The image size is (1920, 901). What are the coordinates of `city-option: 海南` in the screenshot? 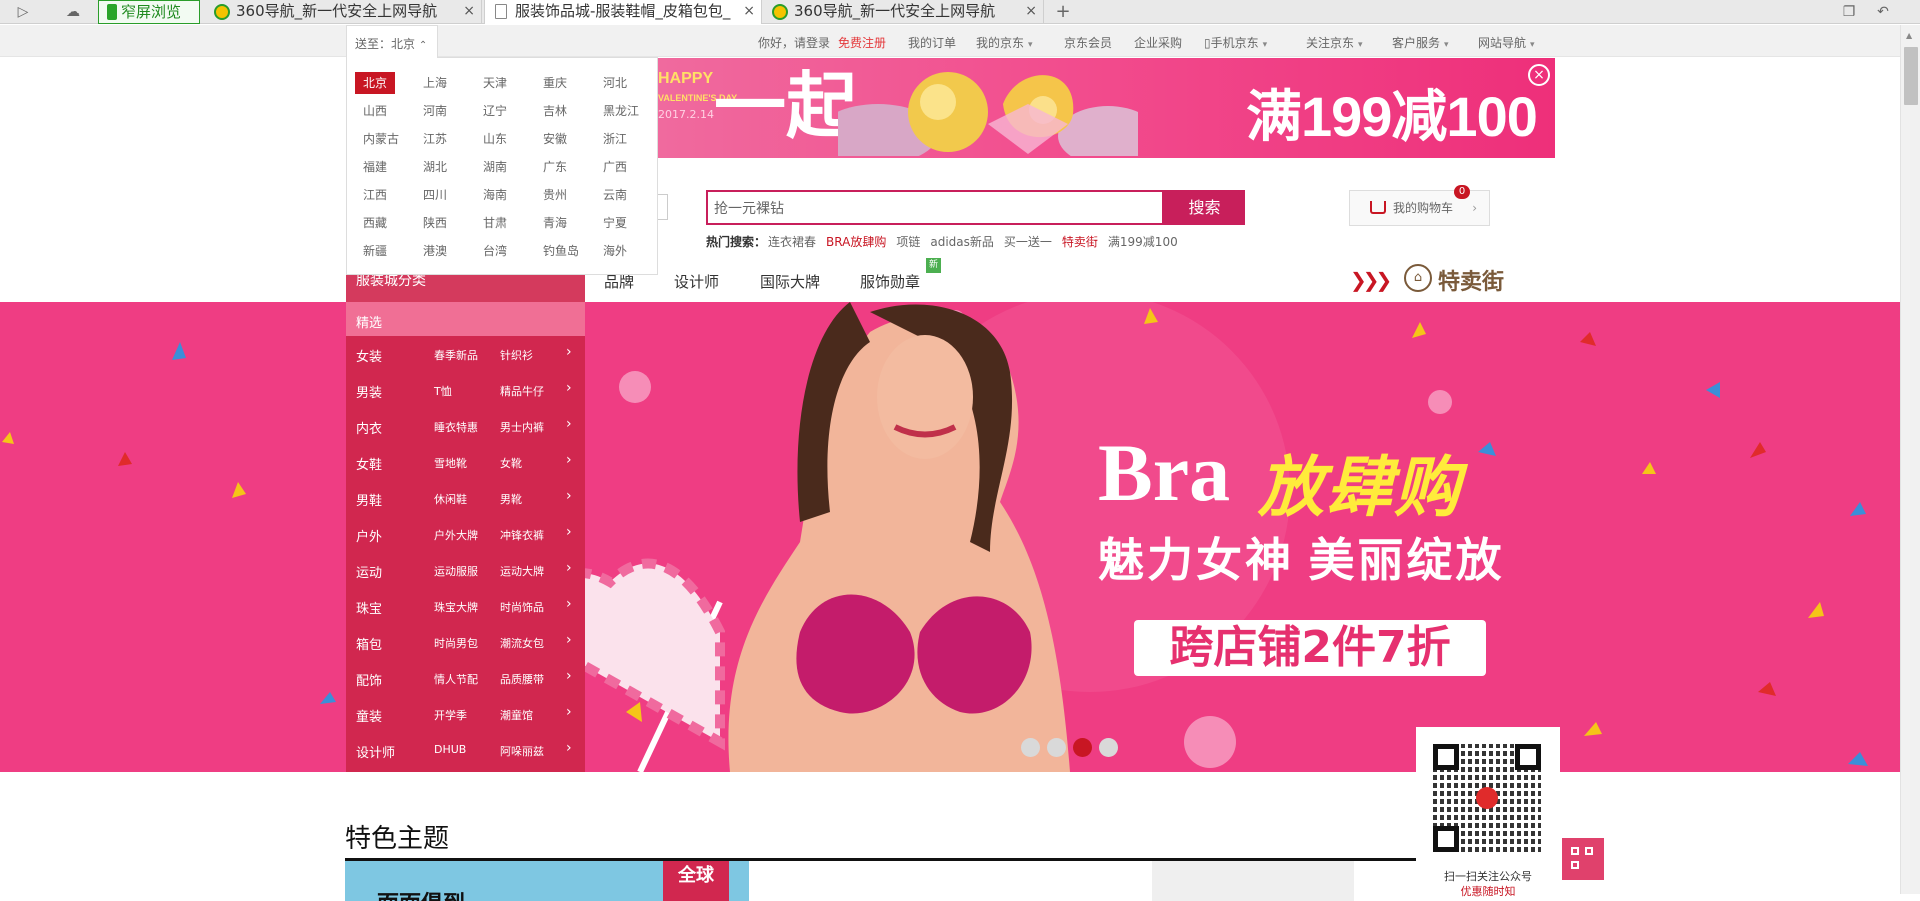 It's located at (497, 195).